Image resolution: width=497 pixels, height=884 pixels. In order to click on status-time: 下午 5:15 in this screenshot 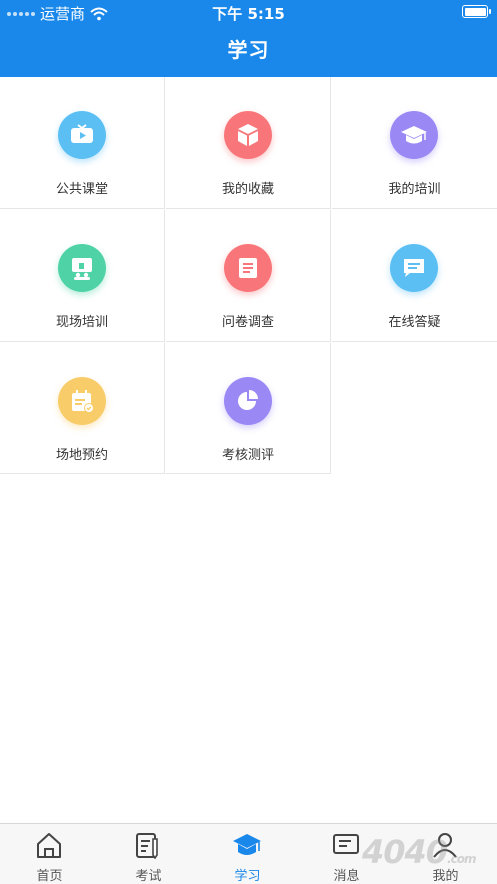, I will do `click(248, 14)`.